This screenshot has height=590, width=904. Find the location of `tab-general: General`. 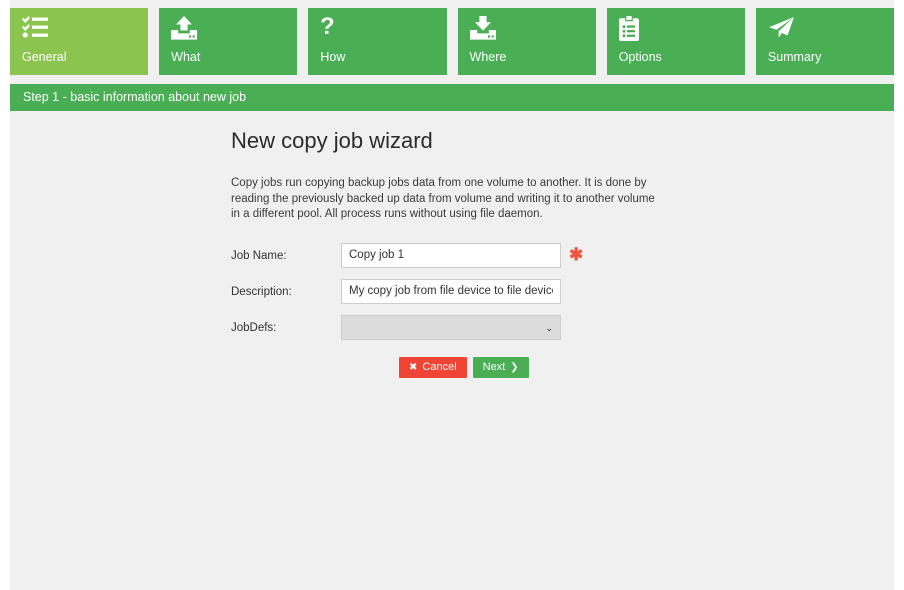

tab-general: General is located at coordinates (79, 41).